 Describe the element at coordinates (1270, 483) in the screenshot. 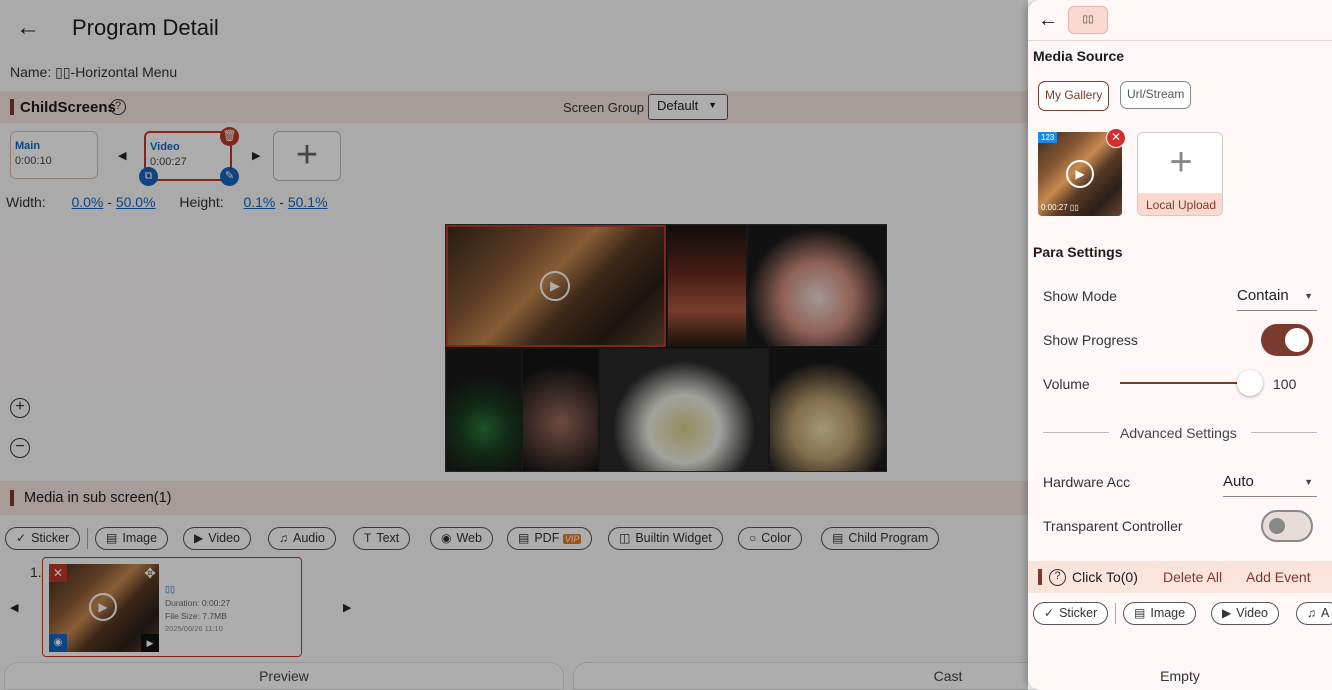

I see `hardware-acc-select: Auto ▼` at that location.